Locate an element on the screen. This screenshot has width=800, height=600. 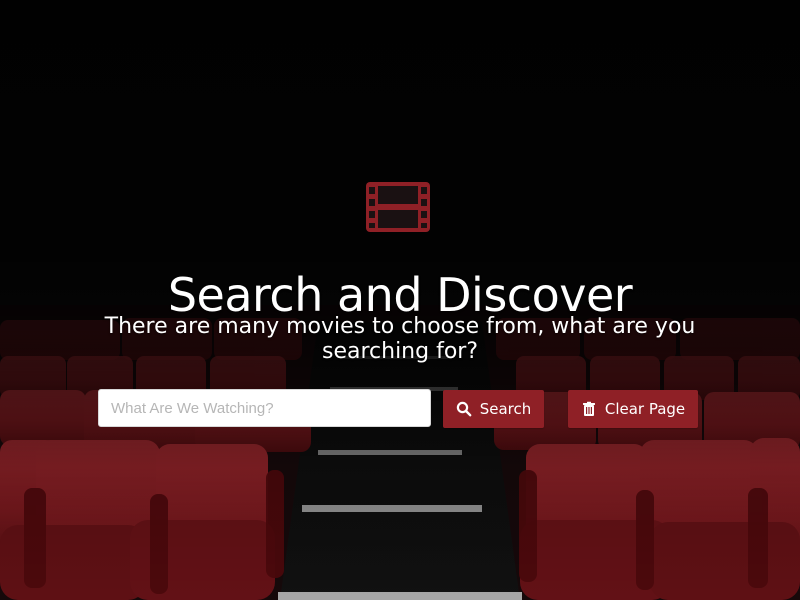
search-button: Search is located at coordinates (493, 409).